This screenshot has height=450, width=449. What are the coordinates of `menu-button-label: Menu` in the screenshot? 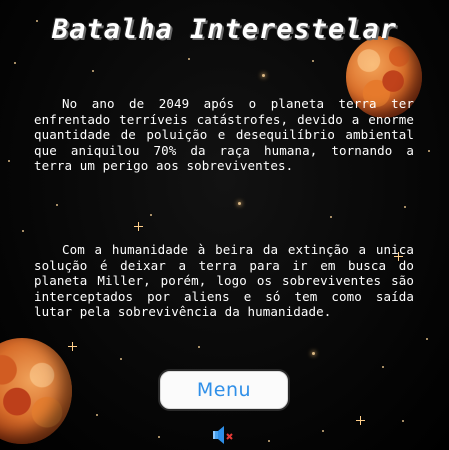 It's located at (224, 390).